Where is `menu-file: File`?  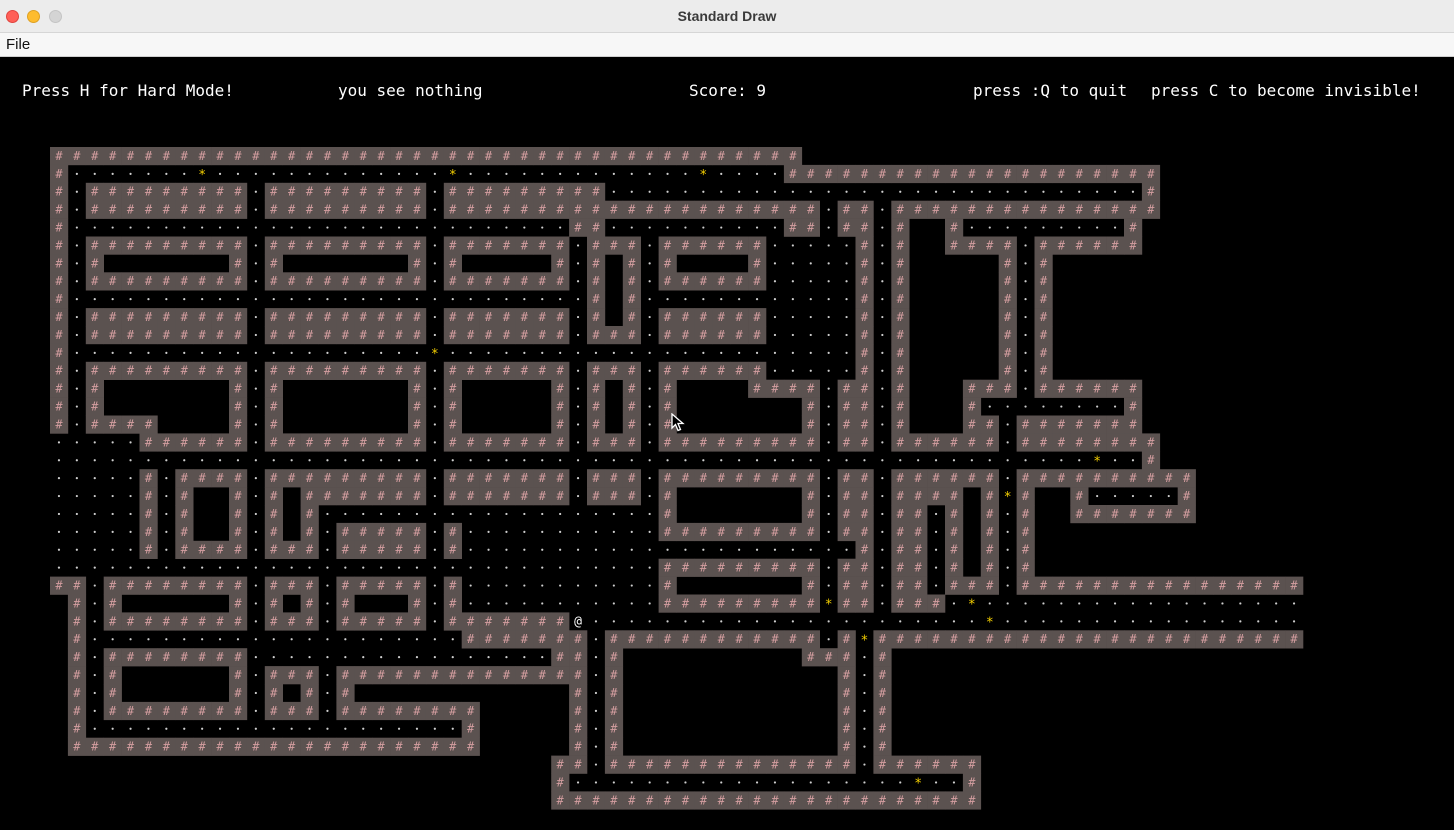
menu-file: File is located at coordinates (18, 44).